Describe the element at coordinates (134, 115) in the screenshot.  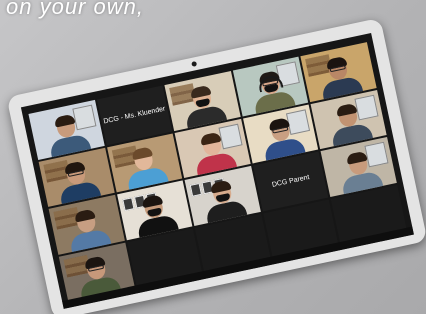
I see `participant-name-label: DCG - Ms. Kluender` at that location.